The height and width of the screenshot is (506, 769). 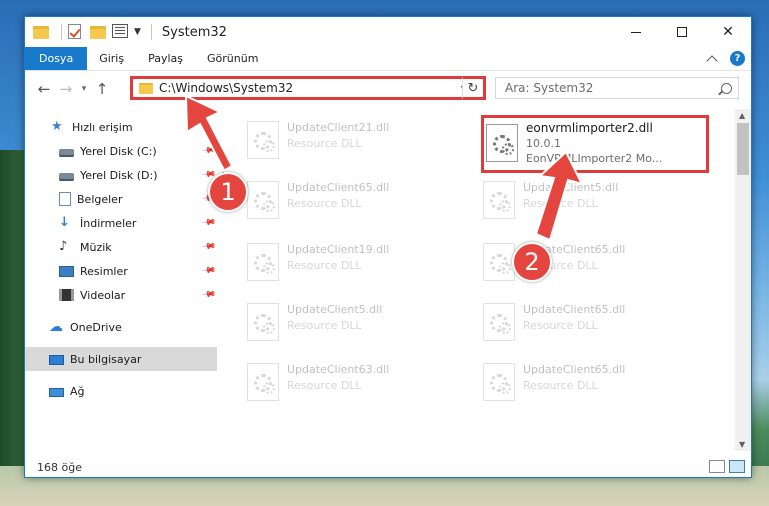 I want to click on up-arrow-icon: ↑, so click(x=102, y=89).